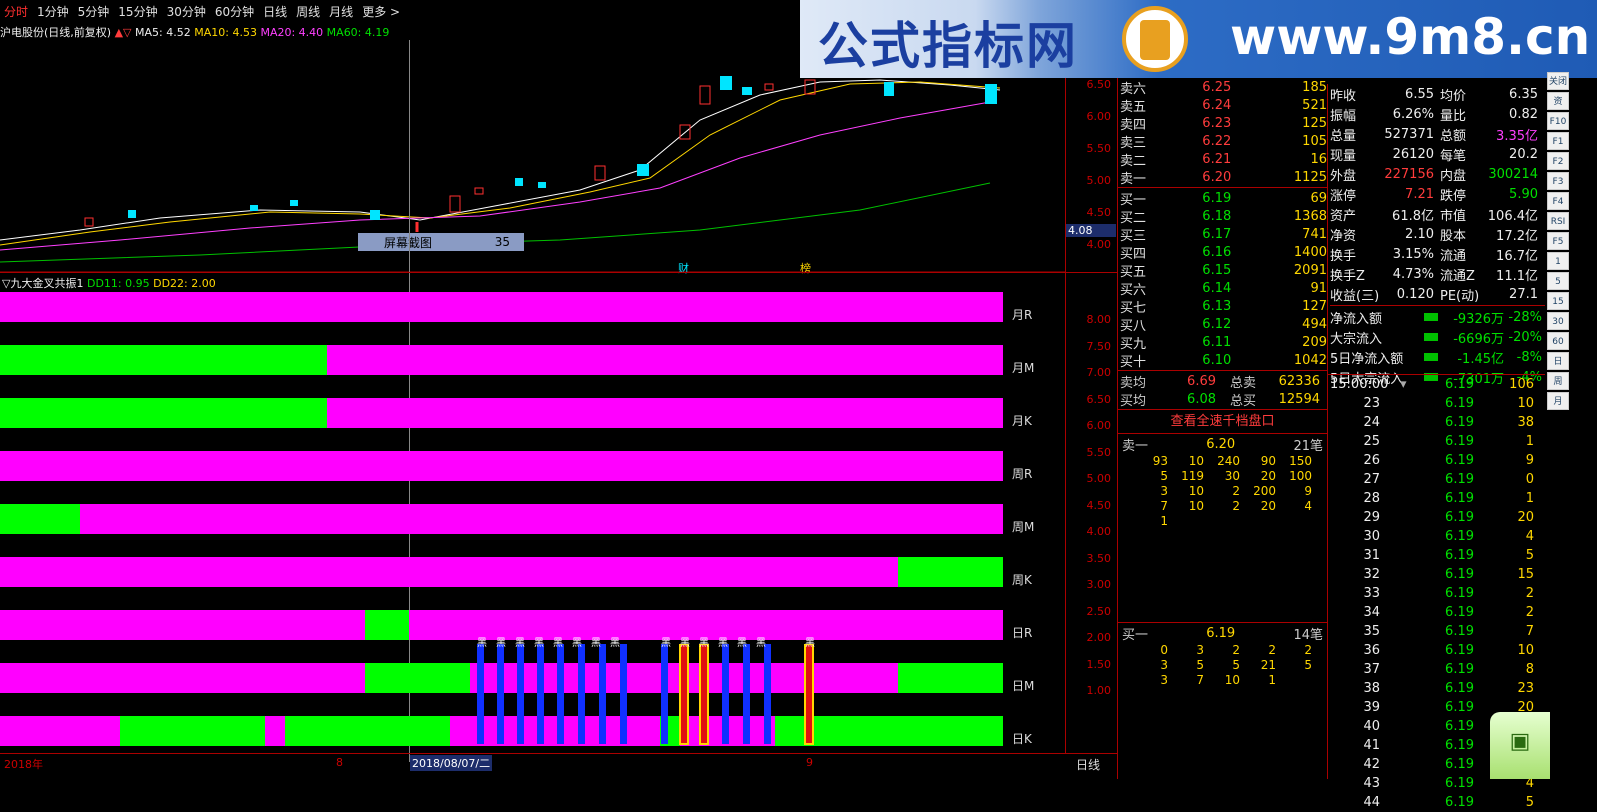  I want to click on tab-15min: 15分钟, so click(137, 11).